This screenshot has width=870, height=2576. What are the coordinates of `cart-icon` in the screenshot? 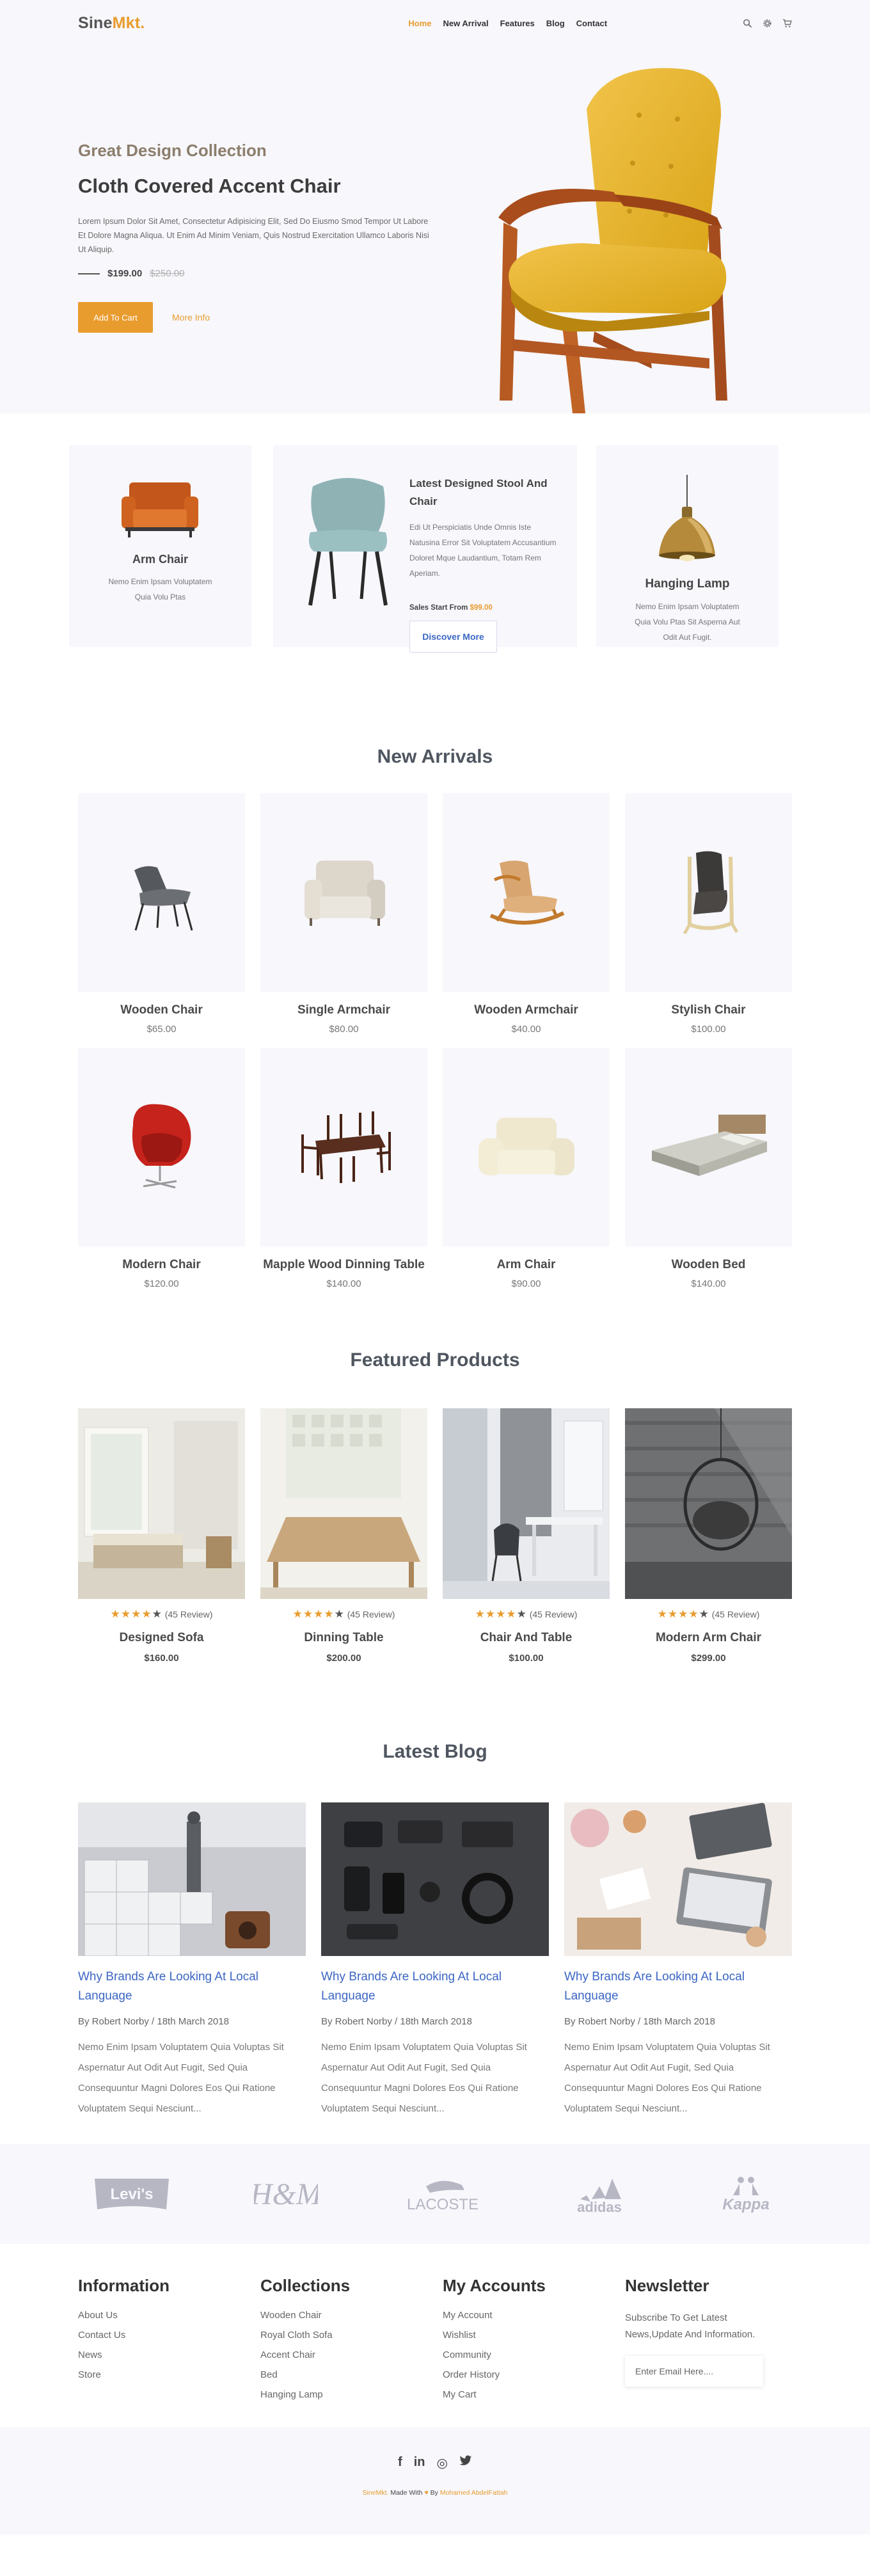 It's located at (787, 24).